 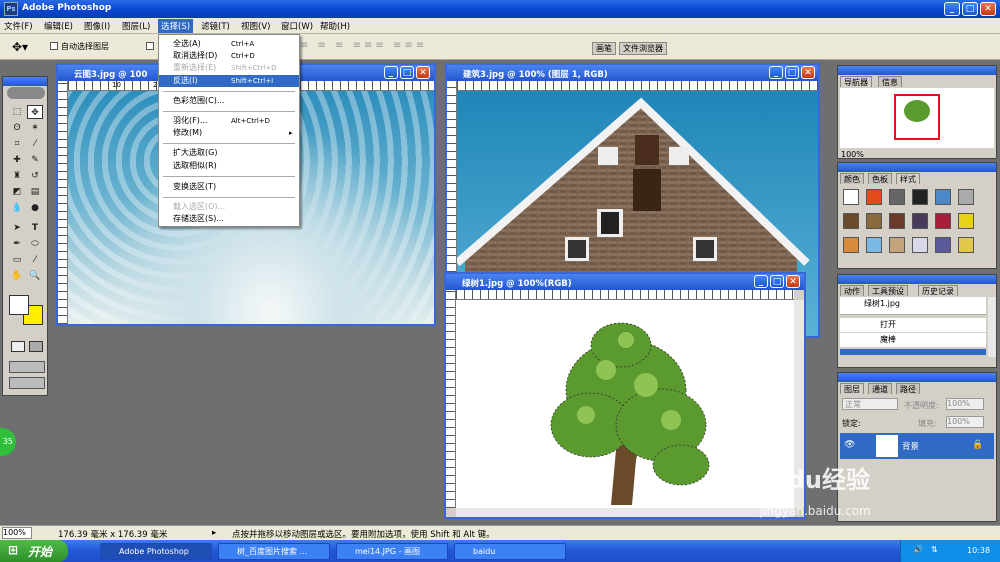 What do you see at coordinates (992, 327) in the screenshot?
I see `history-scrollbar` at bounding box center [992, 327].